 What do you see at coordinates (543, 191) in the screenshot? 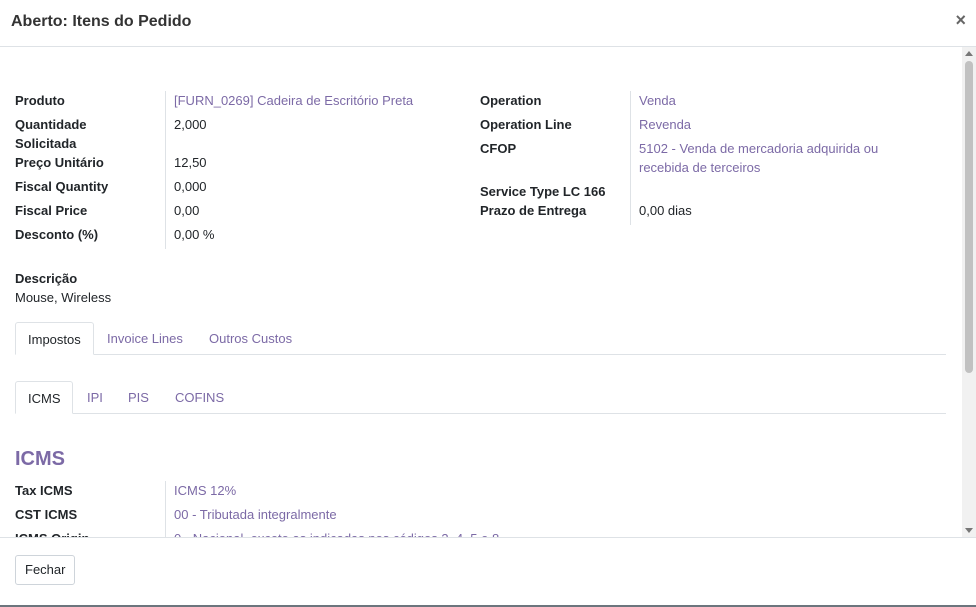
I see `service-type-label: Service Type LC 166` at bounding box center [543, 191].